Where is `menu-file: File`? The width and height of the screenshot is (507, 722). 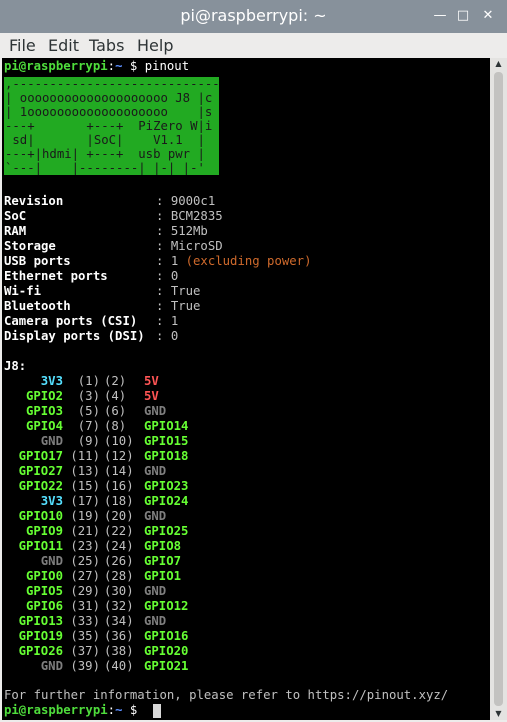
menu-file: File is located at coordinates (22, 45).